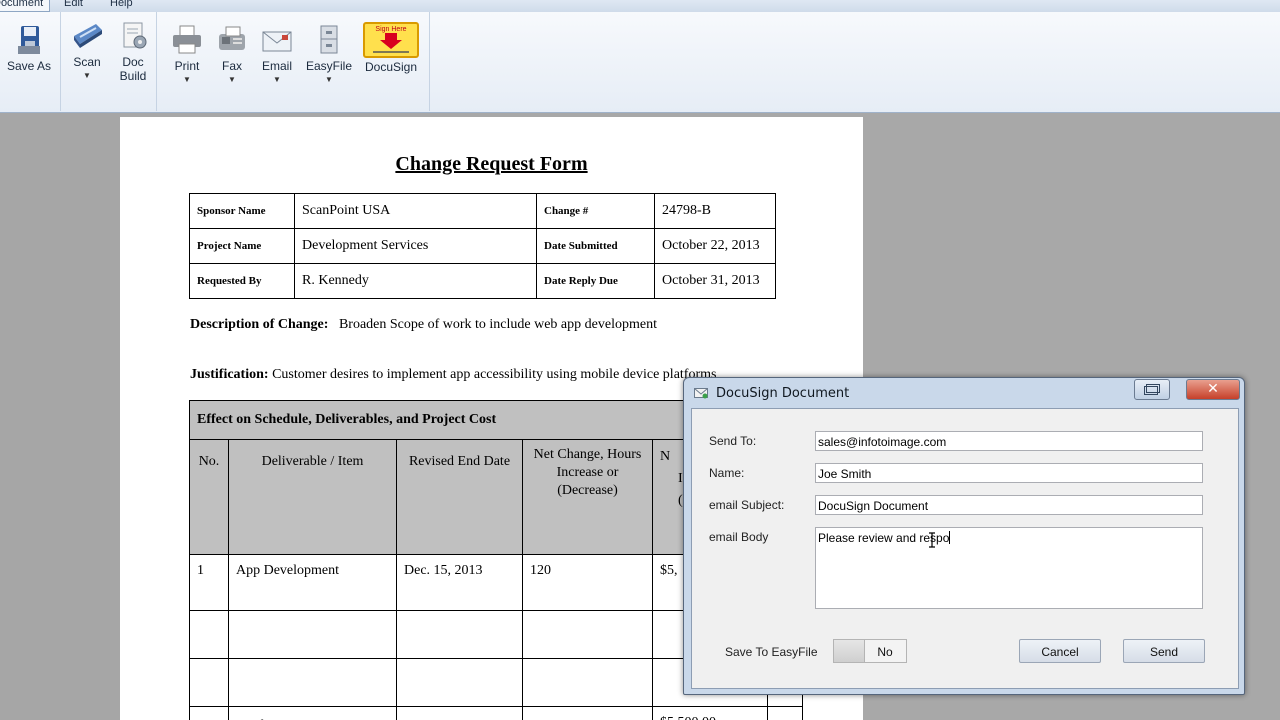 The width and height of the screenshot is (1280, 720). Describe the element at coordinates (229, 374) in the screenshot. I see `justification-label: Justification:` at that location.